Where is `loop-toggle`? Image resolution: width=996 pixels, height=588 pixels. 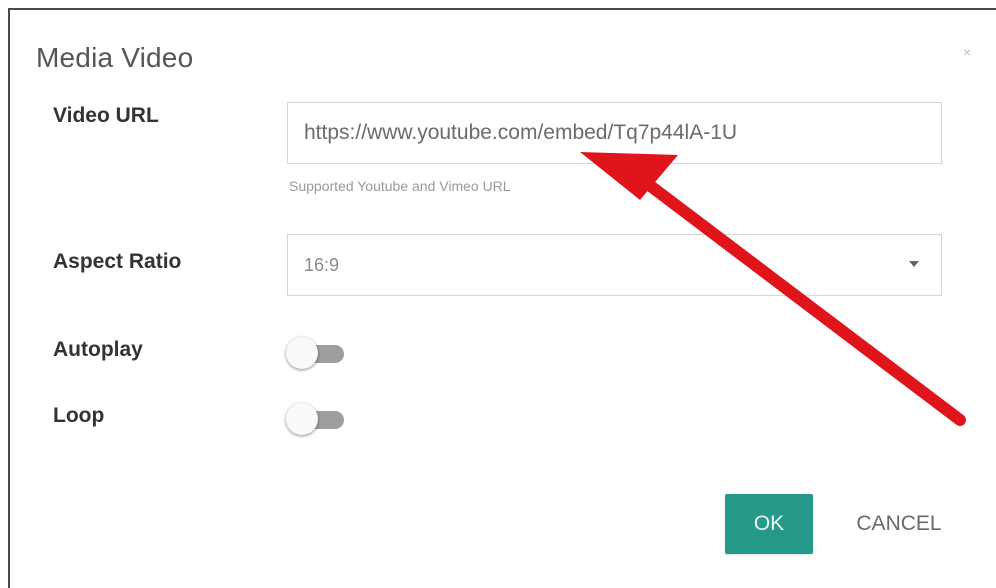 loop-toggle is located at coordinates (316, 420).